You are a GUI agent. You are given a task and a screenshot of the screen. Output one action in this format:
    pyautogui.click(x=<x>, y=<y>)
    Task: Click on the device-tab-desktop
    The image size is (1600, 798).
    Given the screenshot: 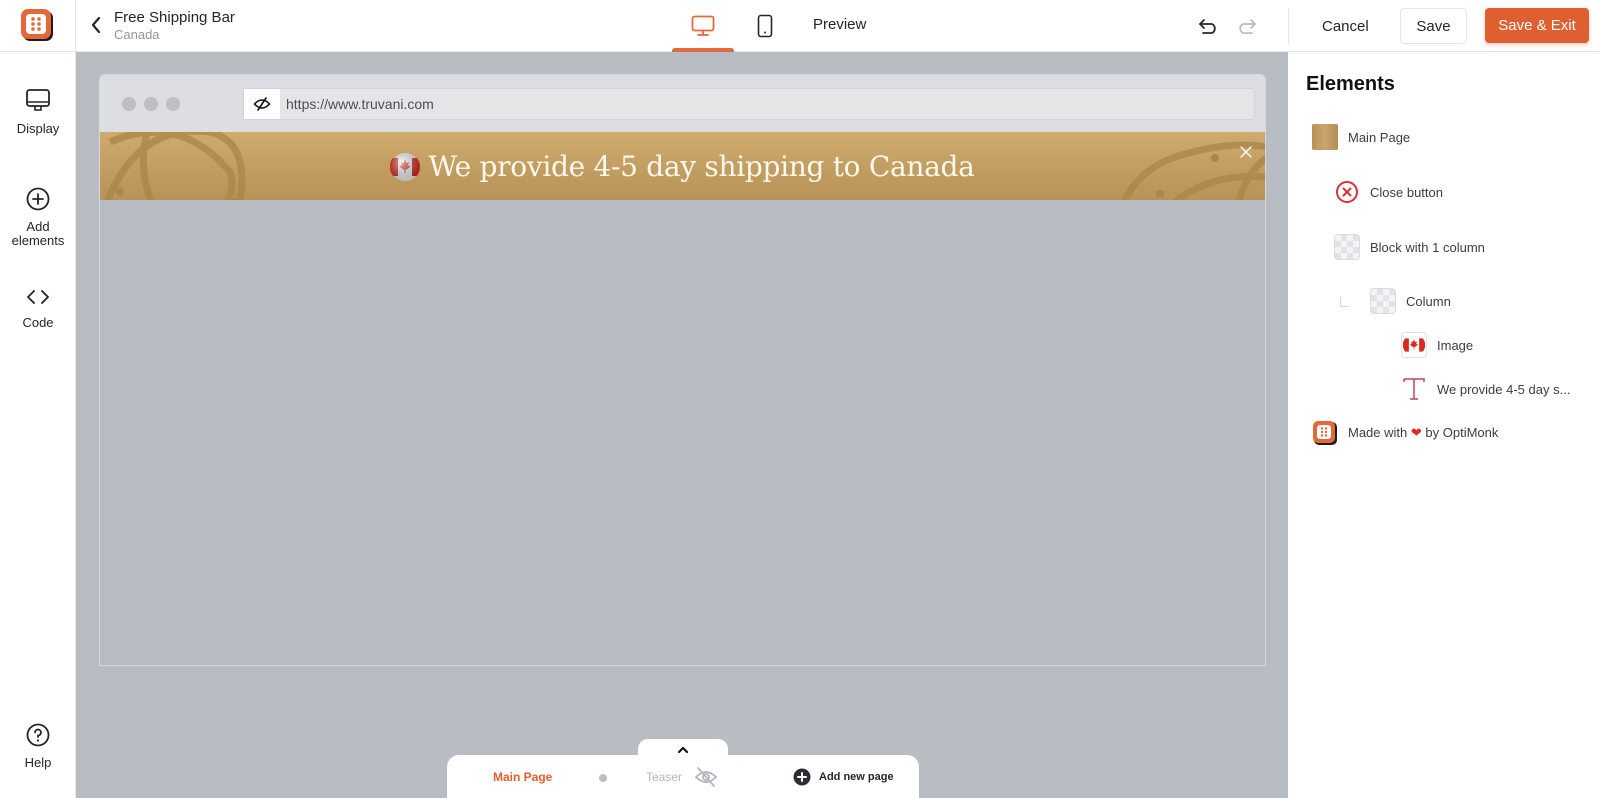 What is the action you would take?
    pyautogui.click(x=703, y=26)
    